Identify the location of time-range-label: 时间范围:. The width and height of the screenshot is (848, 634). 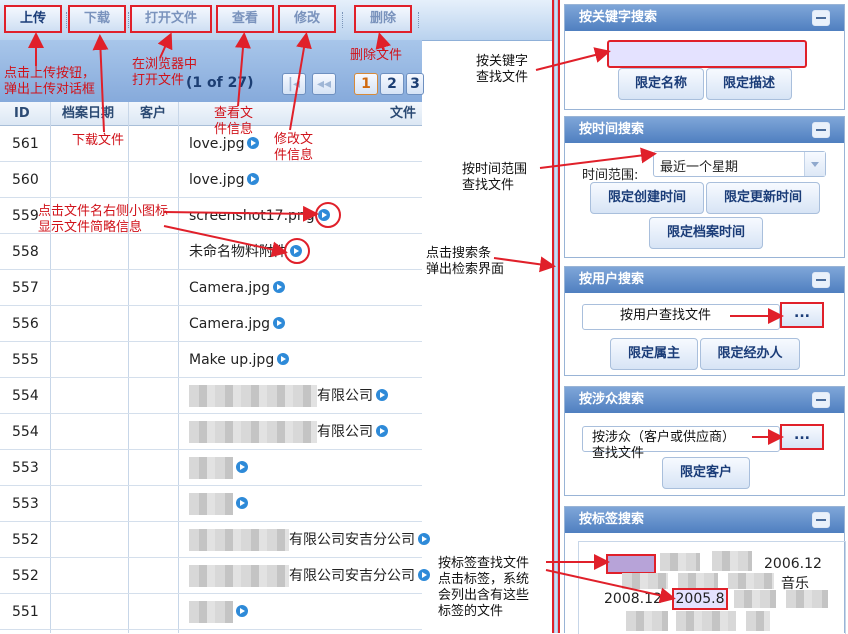
(610, 175).